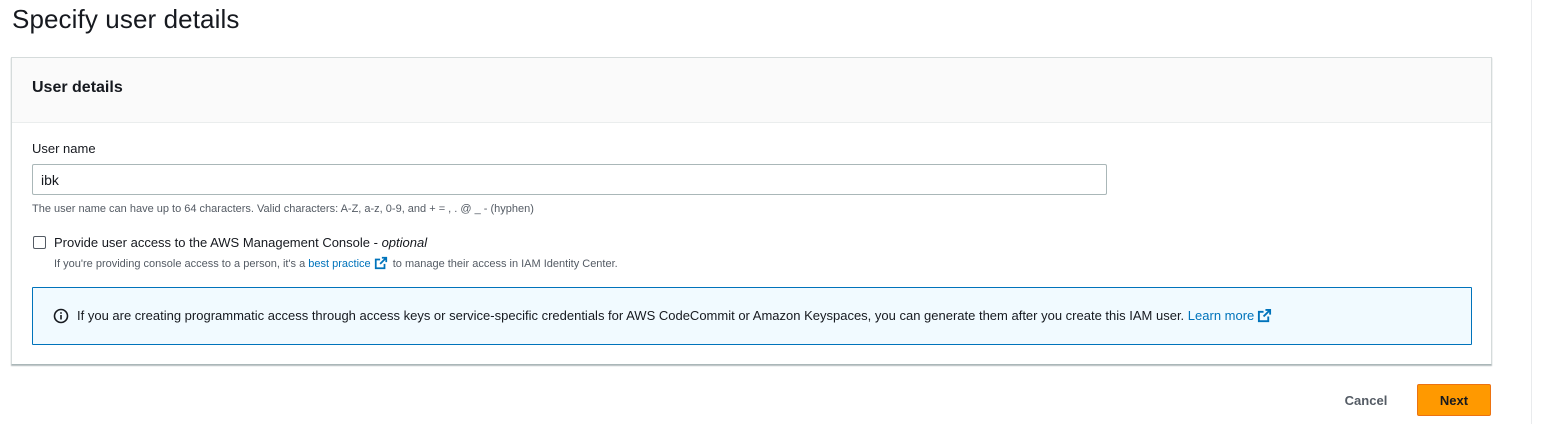  What do you see at coordinates (126, 19) in the screenshot?
I see `page-title: Specify user details` at bounding box center [126, 19].